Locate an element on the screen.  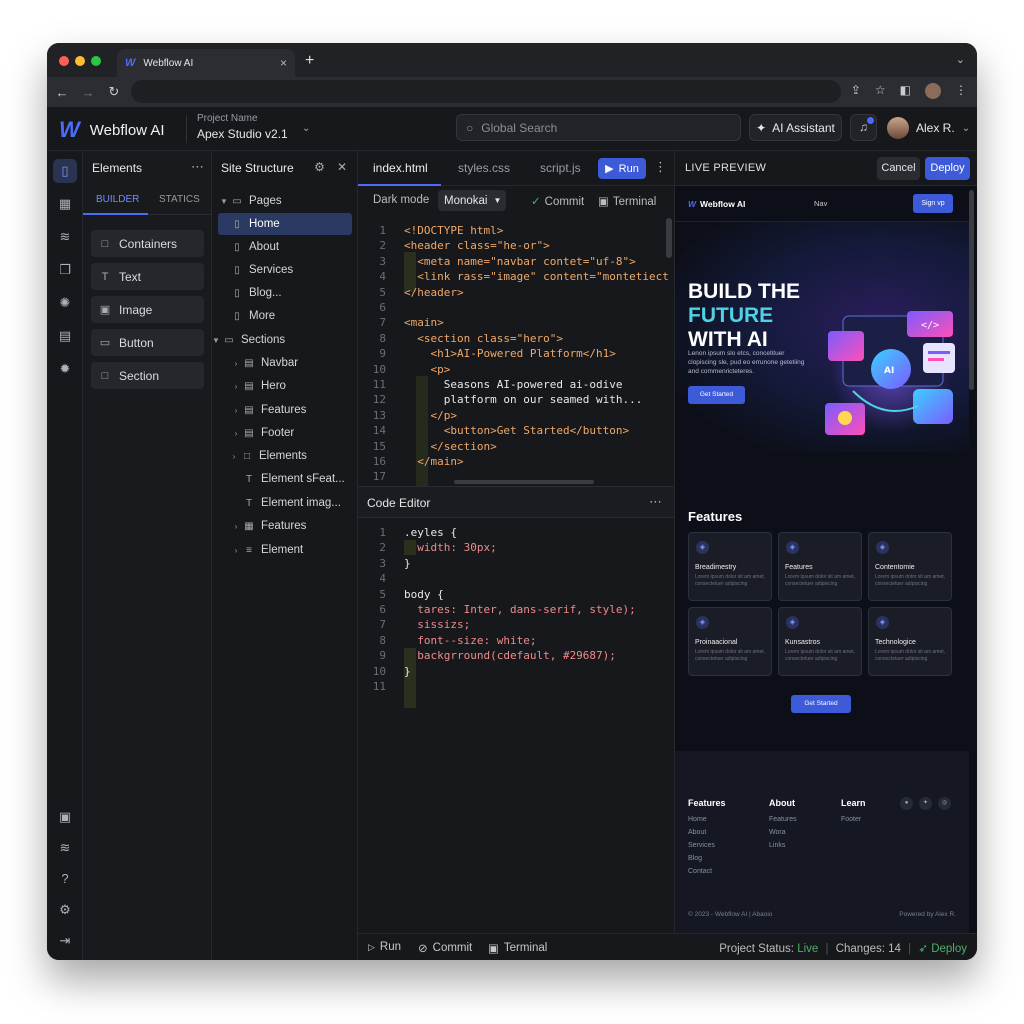
ai-assistant-button: ✦ AI Assistant is located at coordinates (795, 127).